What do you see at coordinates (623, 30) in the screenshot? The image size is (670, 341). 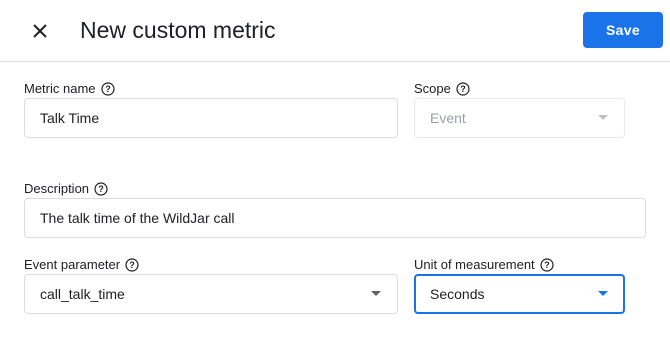 I see `save-button: Save` at bounding box center [623, 30].